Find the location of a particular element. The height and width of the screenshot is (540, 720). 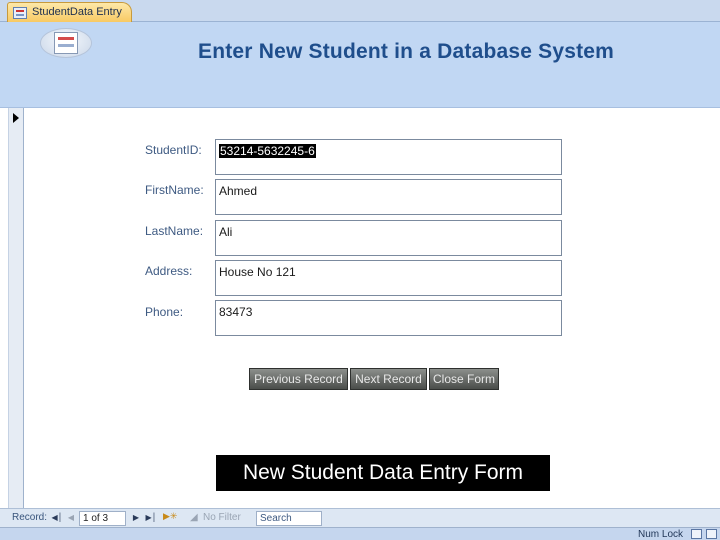

num-lock-indicator: Num Lock is located at coordinates (661, 534).